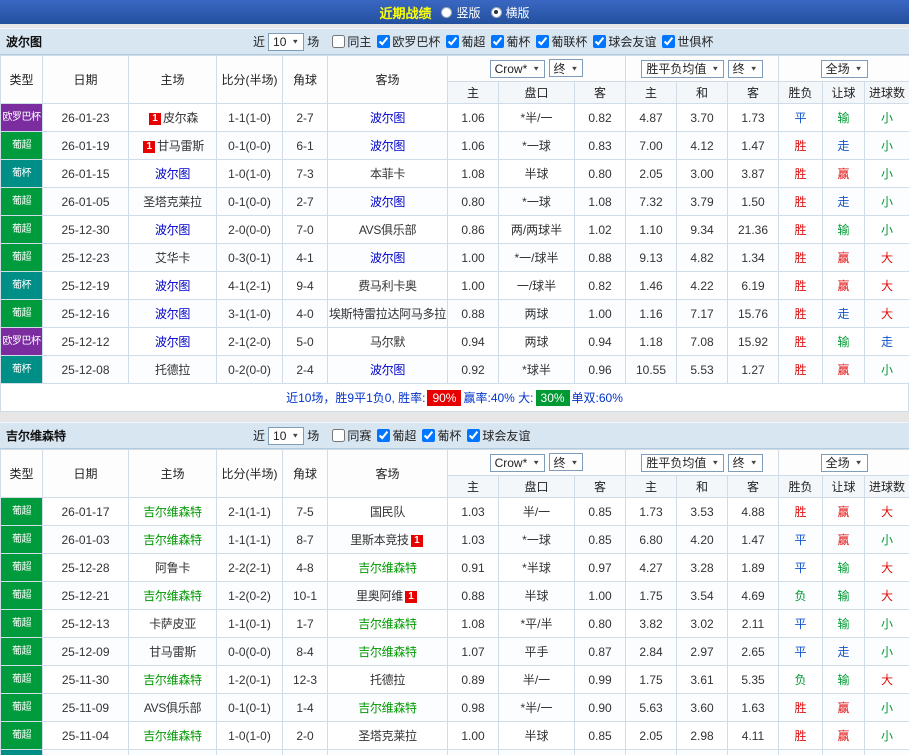  What do you see at coordinates (801, 567) in the screenshot?
I see `result-wdl: 平` at bounding box center [801, 567].